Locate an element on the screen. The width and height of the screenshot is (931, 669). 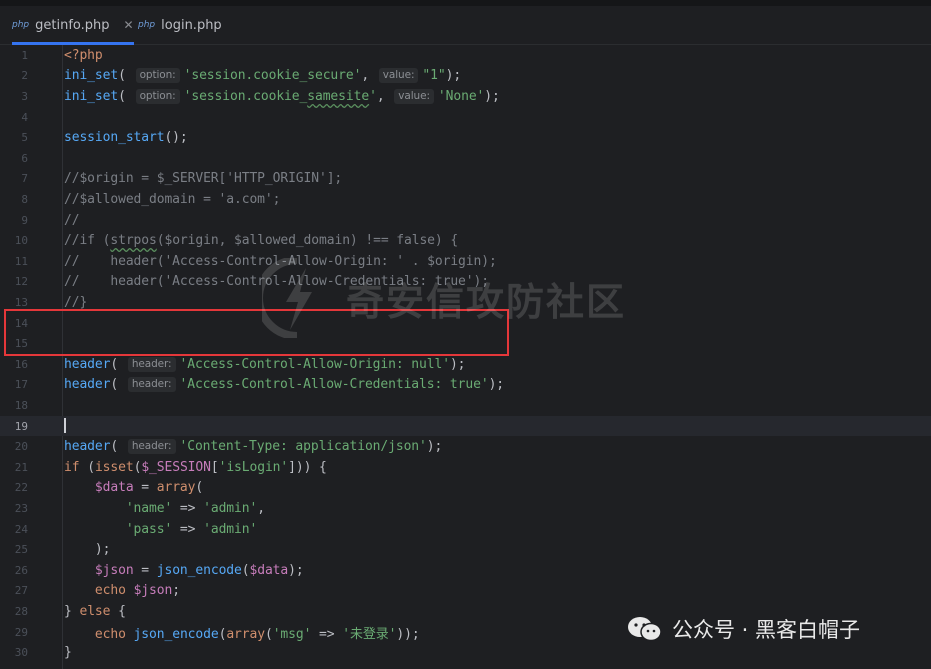
code-line: 7 //$origin = $_SERVER['HTTP_ORIGIN']; is located at coordinates (465, 179).